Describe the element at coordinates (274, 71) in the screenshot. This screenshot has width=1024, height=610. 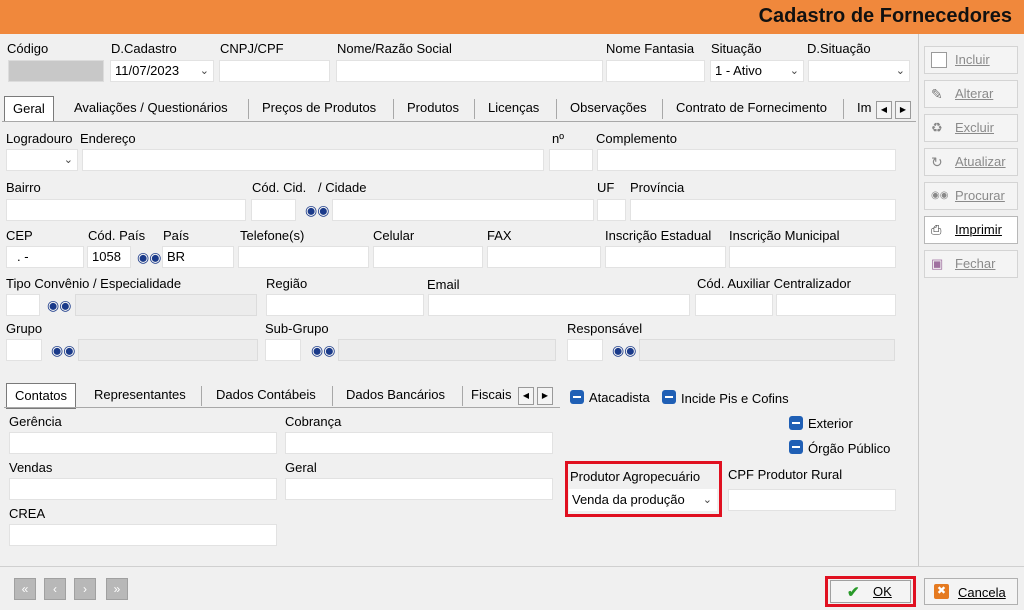
I see `cnpj-field` at that location.